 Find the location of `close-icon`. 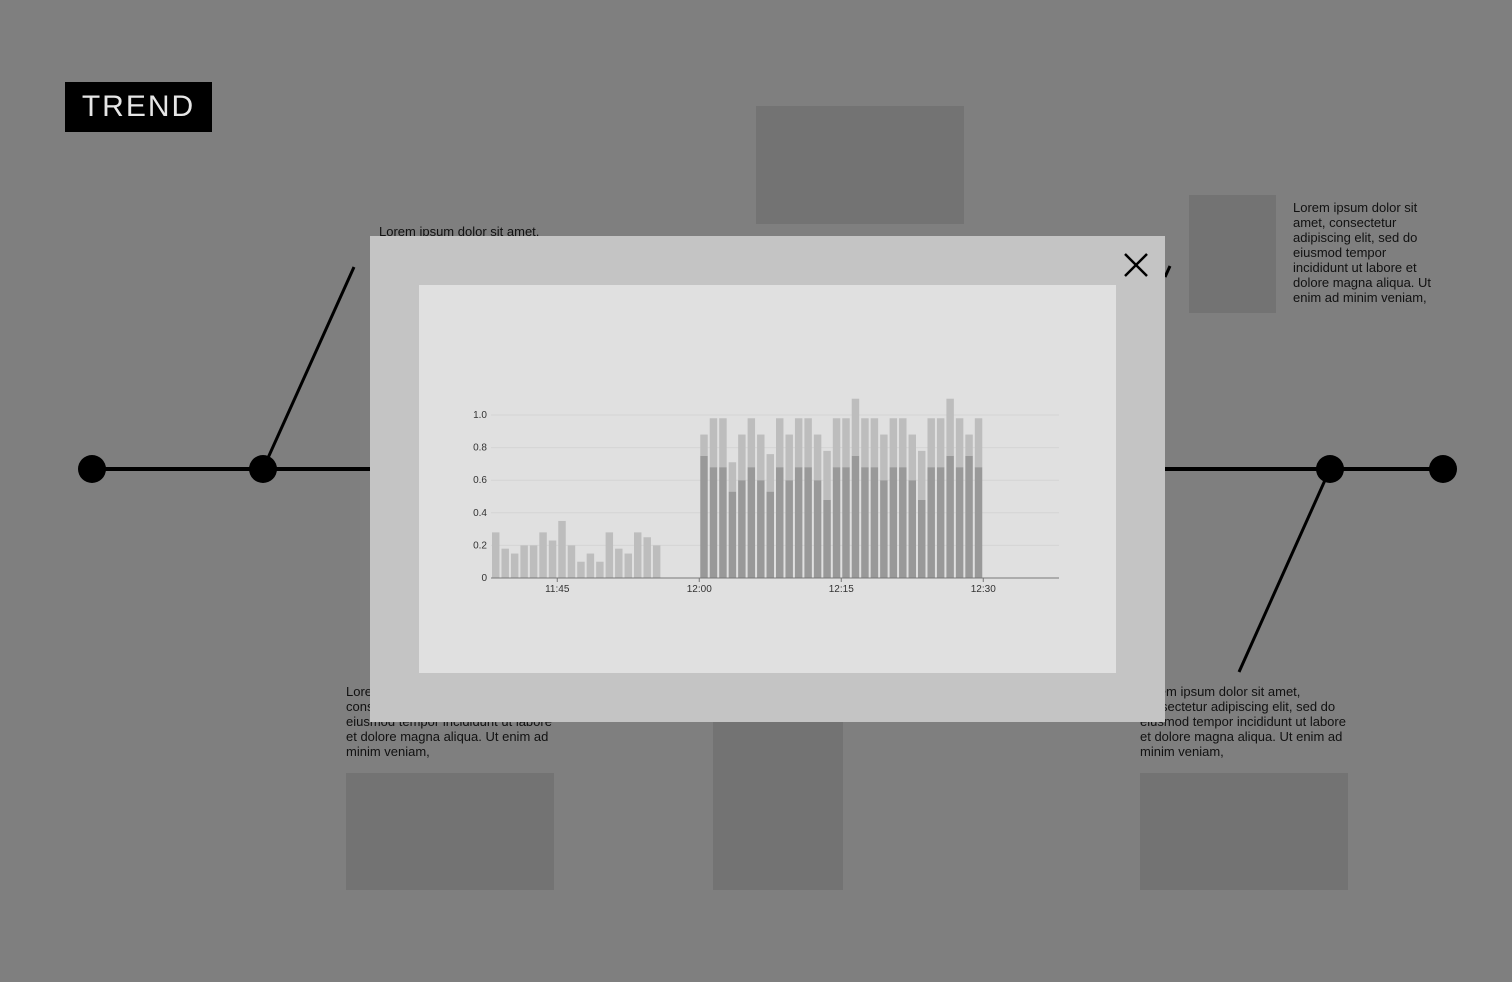

close-icon is located at coordinates (1136, 265).